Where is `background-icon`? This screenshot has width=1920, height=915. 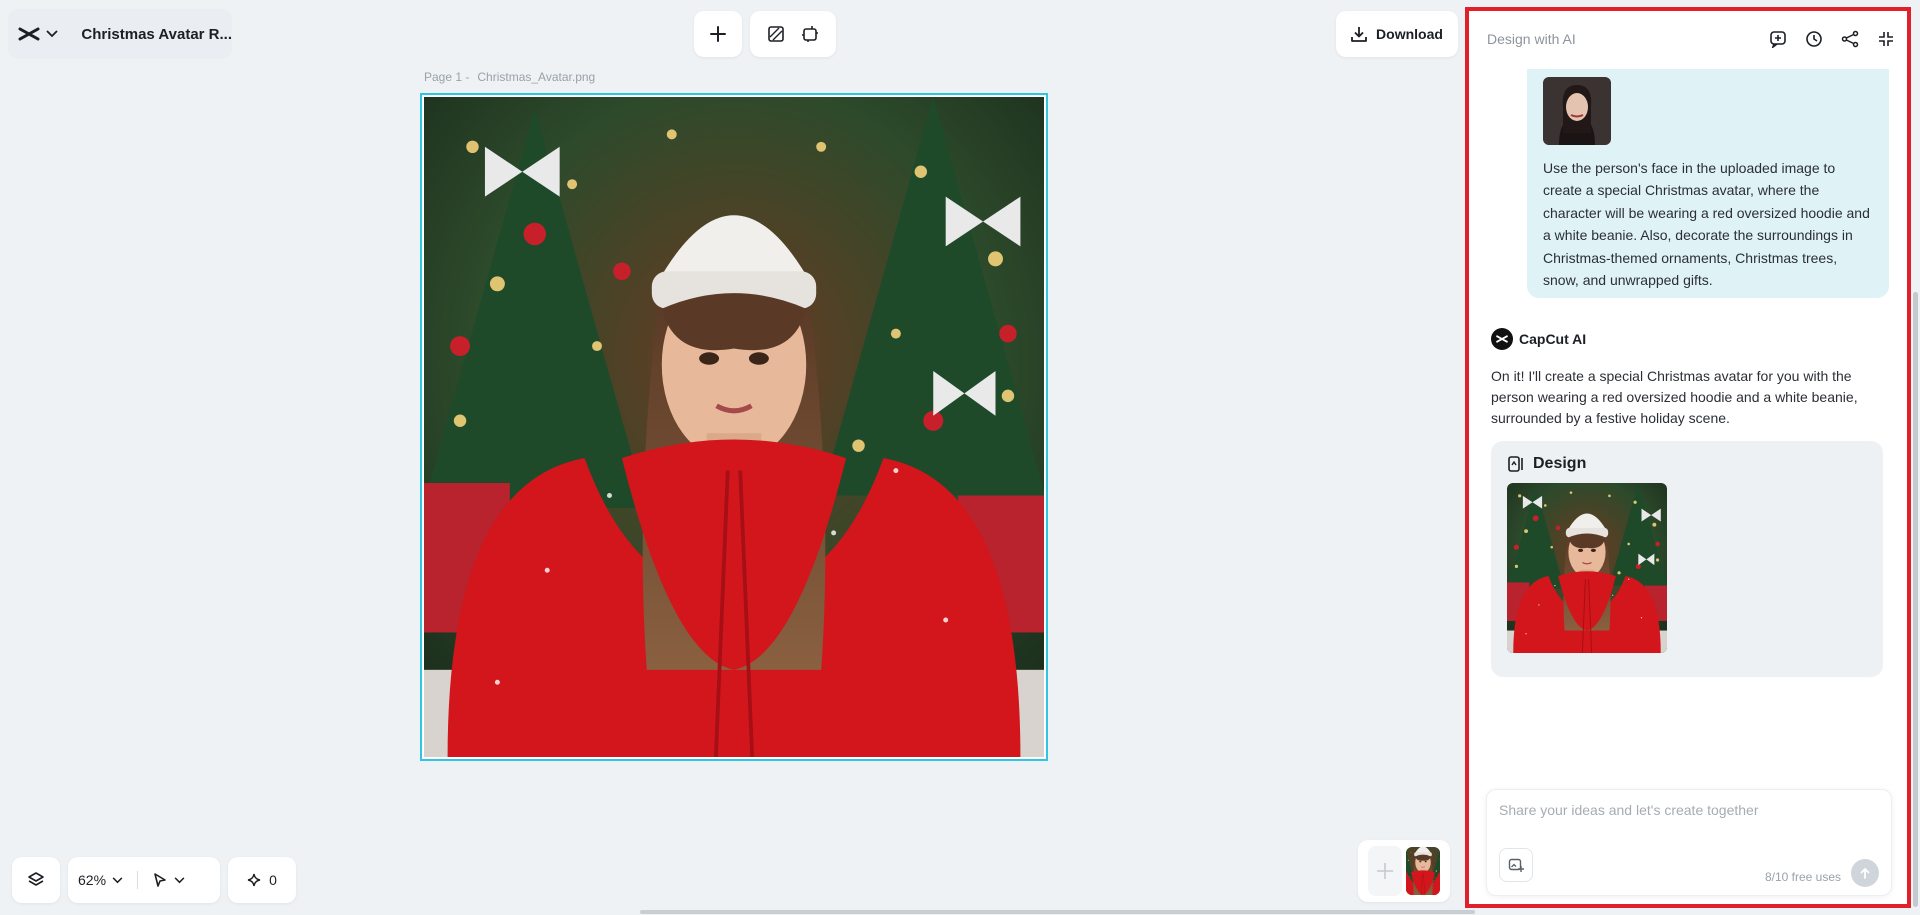 background-icon is located at coordinates (776, 34).